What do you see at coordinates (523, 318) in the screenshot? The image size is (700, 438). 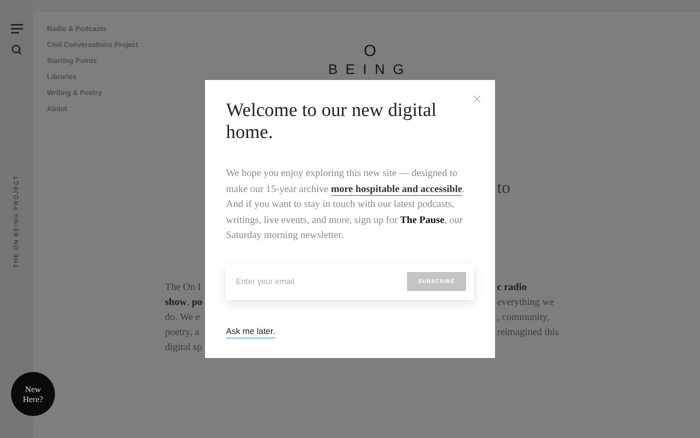 I see `paragraph-fragment: , community,` at bounding box center [523, 318].